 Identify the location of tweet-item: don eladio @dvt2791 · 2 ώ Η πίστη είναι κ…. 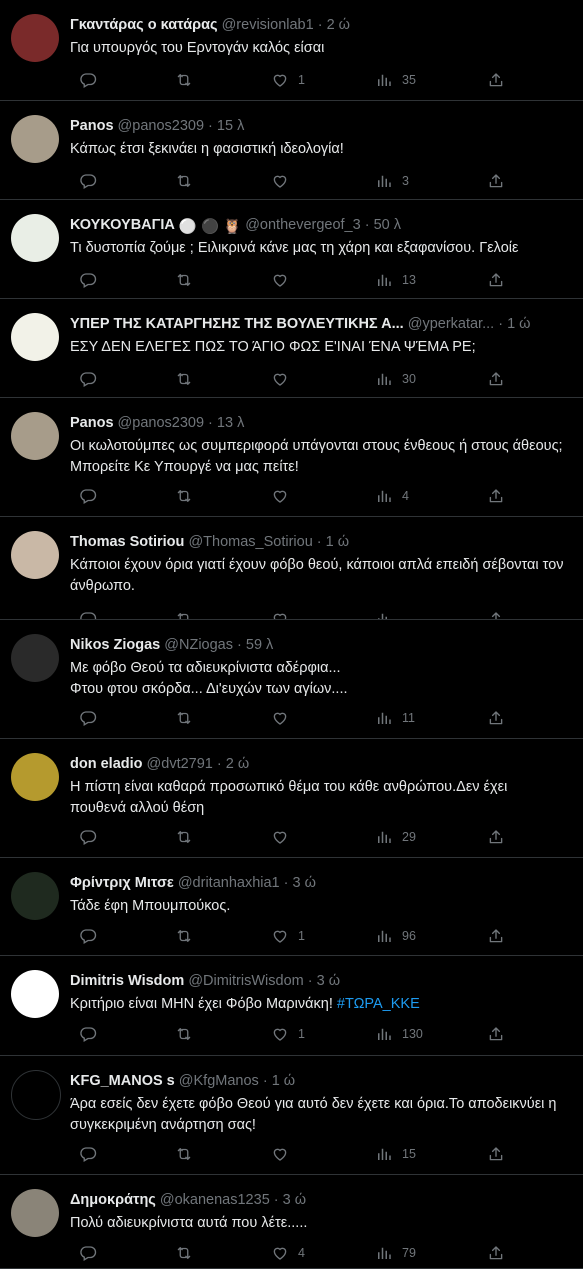
(291, 798).